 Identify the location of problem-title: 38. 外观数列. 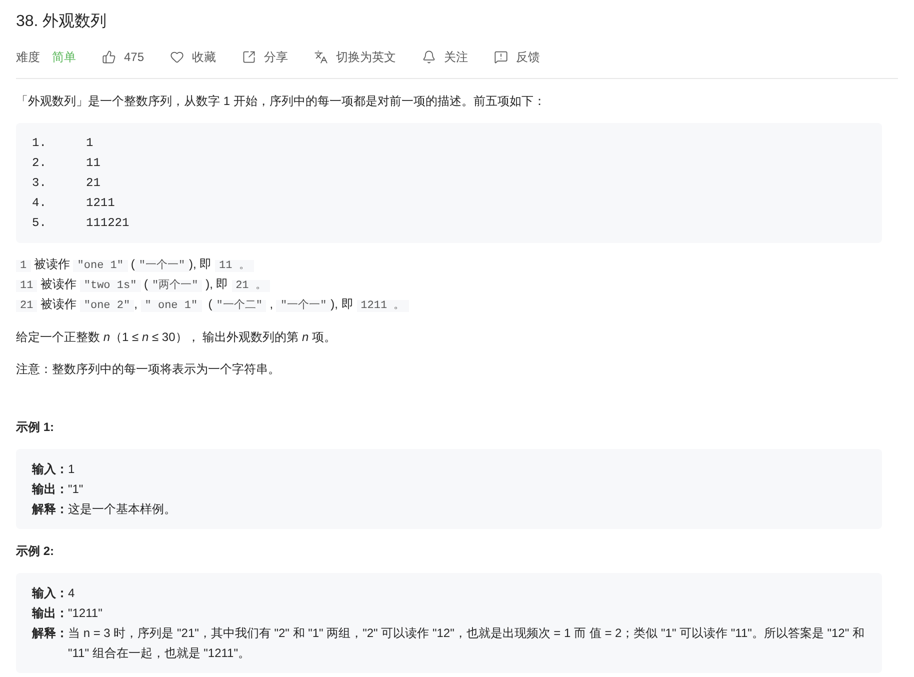
(62, 22).